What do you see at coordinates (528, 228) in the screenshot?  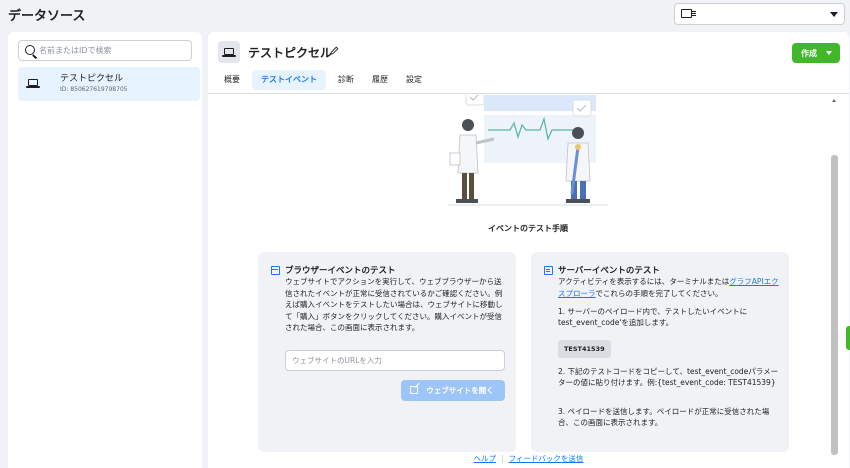 I see `steps-heading: イベントのテスト手順` at bounding box center [528, 228].